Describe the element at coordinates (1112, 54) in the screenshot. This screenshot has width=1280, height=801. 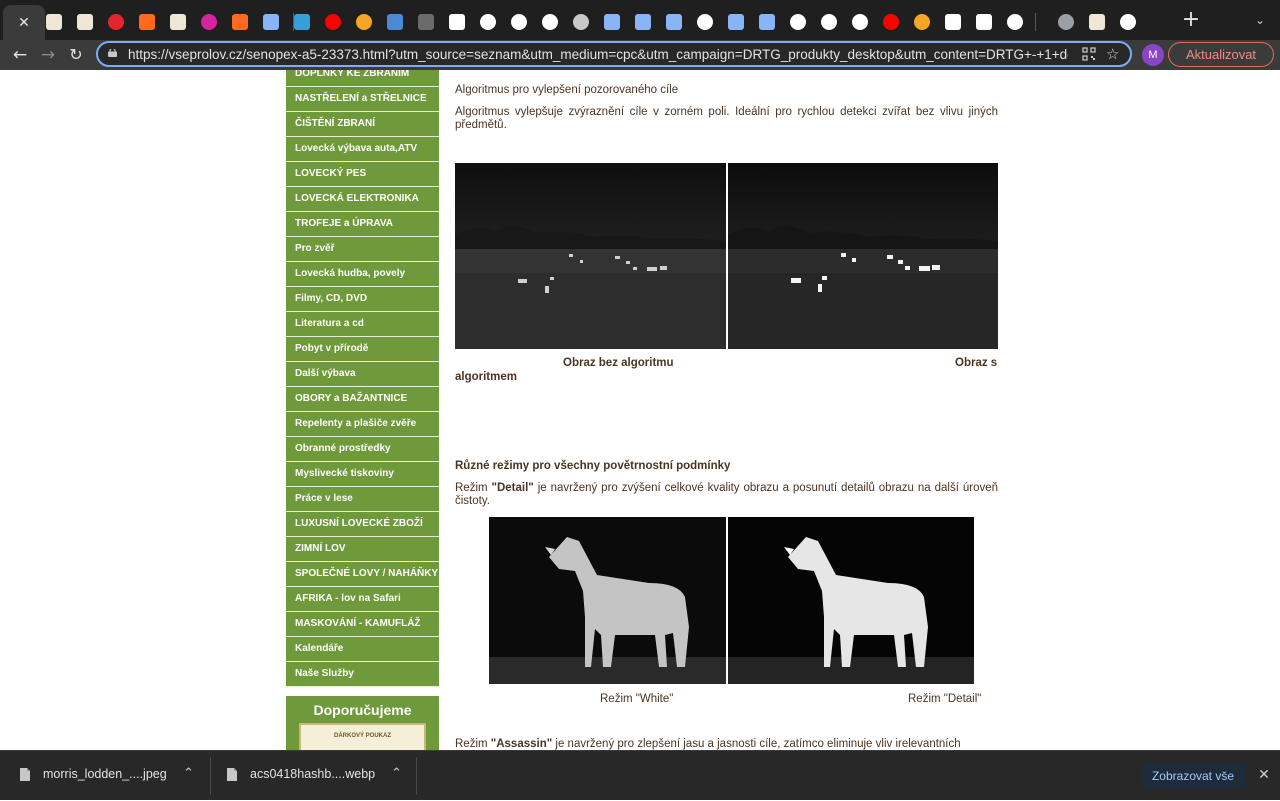
I see `bookmark-star-icon: ☆` at that location.